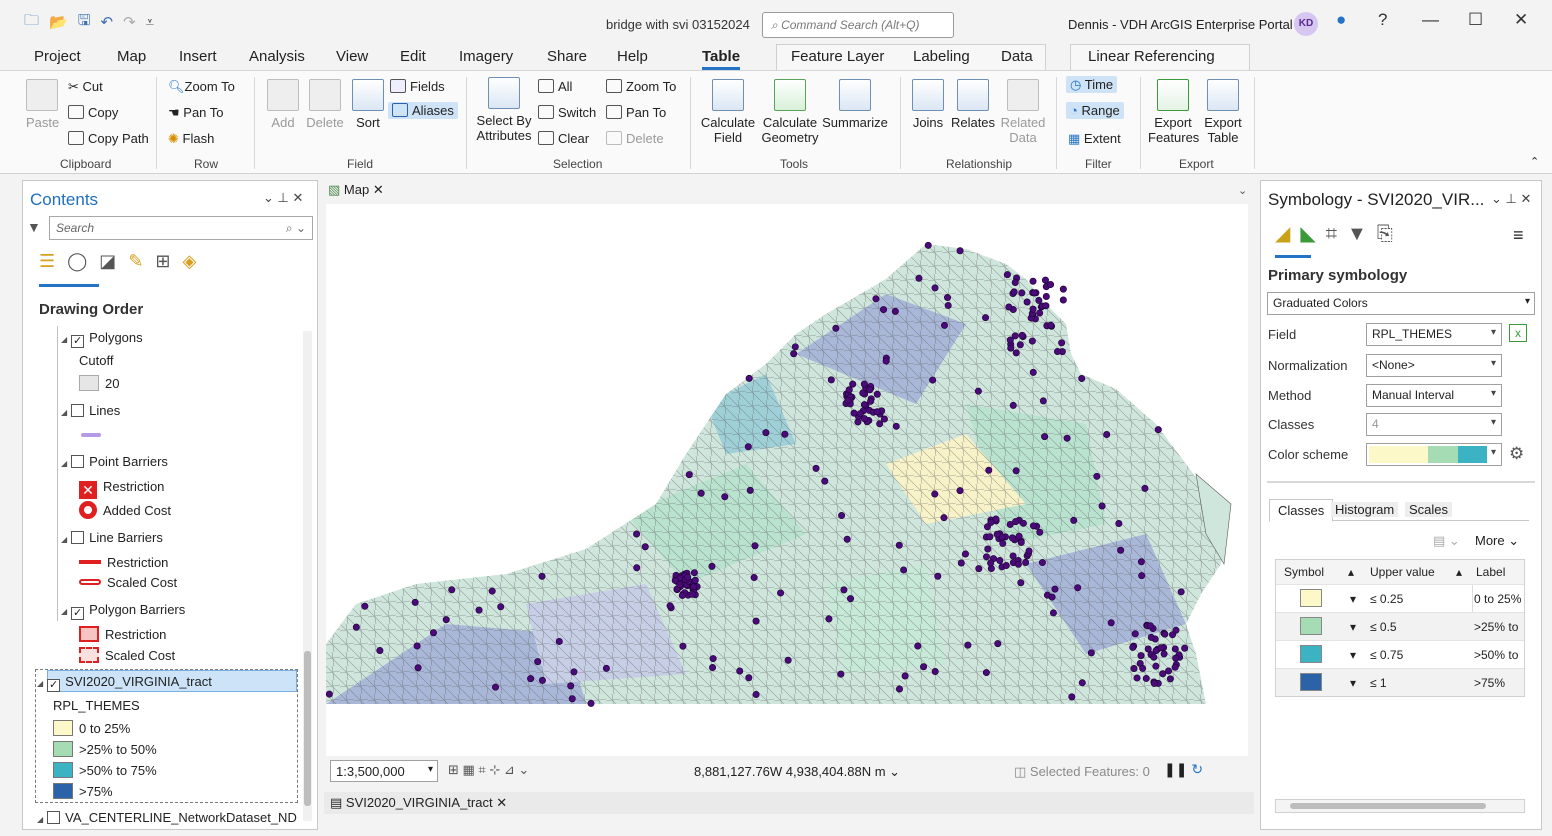  What do you see at coordinates (1304, 572) in the screenshot?
I see `symbol-header: Symbol` at bounding box center [1304, 572].